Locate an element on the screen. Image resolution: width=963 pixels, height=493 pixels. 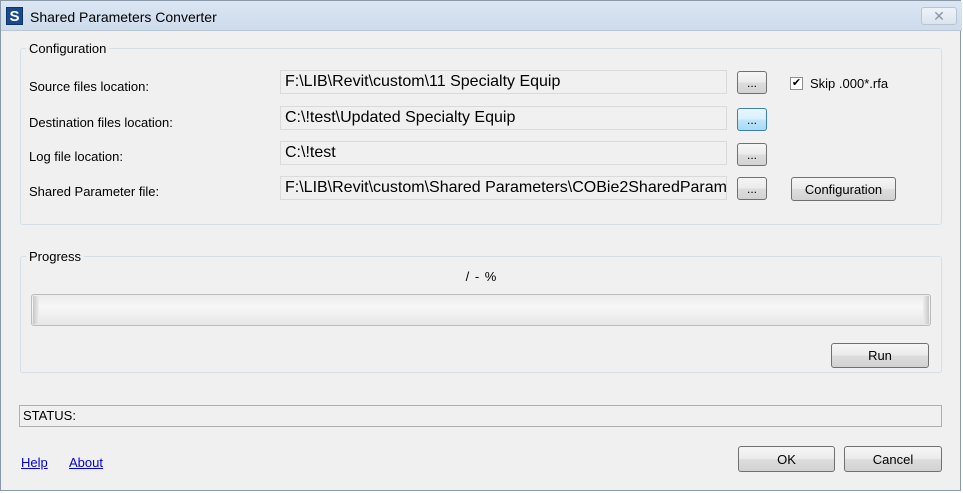
progress-bar-left-cap is located at coordinates (36, 310).